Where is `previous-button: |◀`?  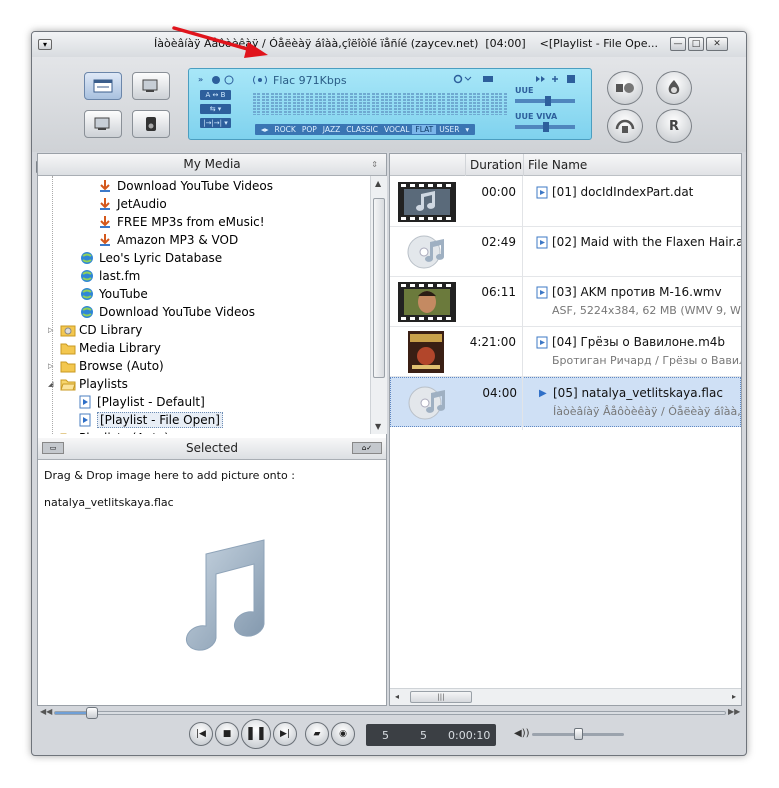
previous-button: |◀ is located at coordinates (201, 734).